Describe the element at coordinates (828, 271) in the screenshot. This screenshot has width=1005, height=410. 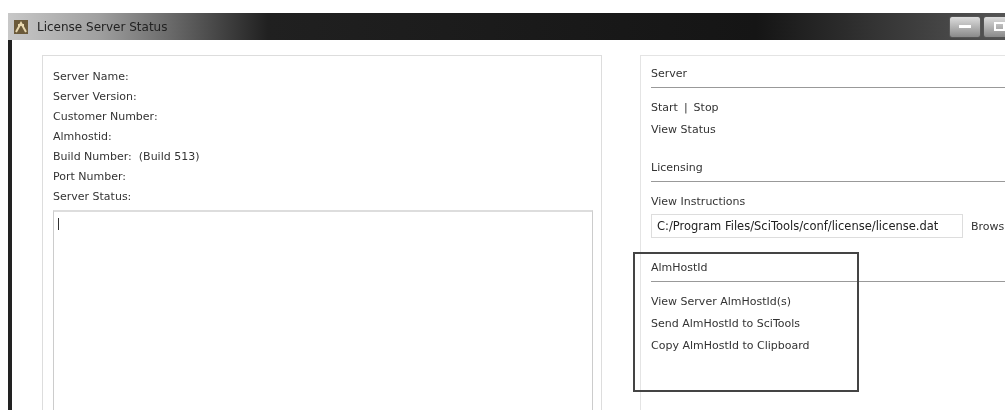
I see `section-heading: AlmHostId` at that location.